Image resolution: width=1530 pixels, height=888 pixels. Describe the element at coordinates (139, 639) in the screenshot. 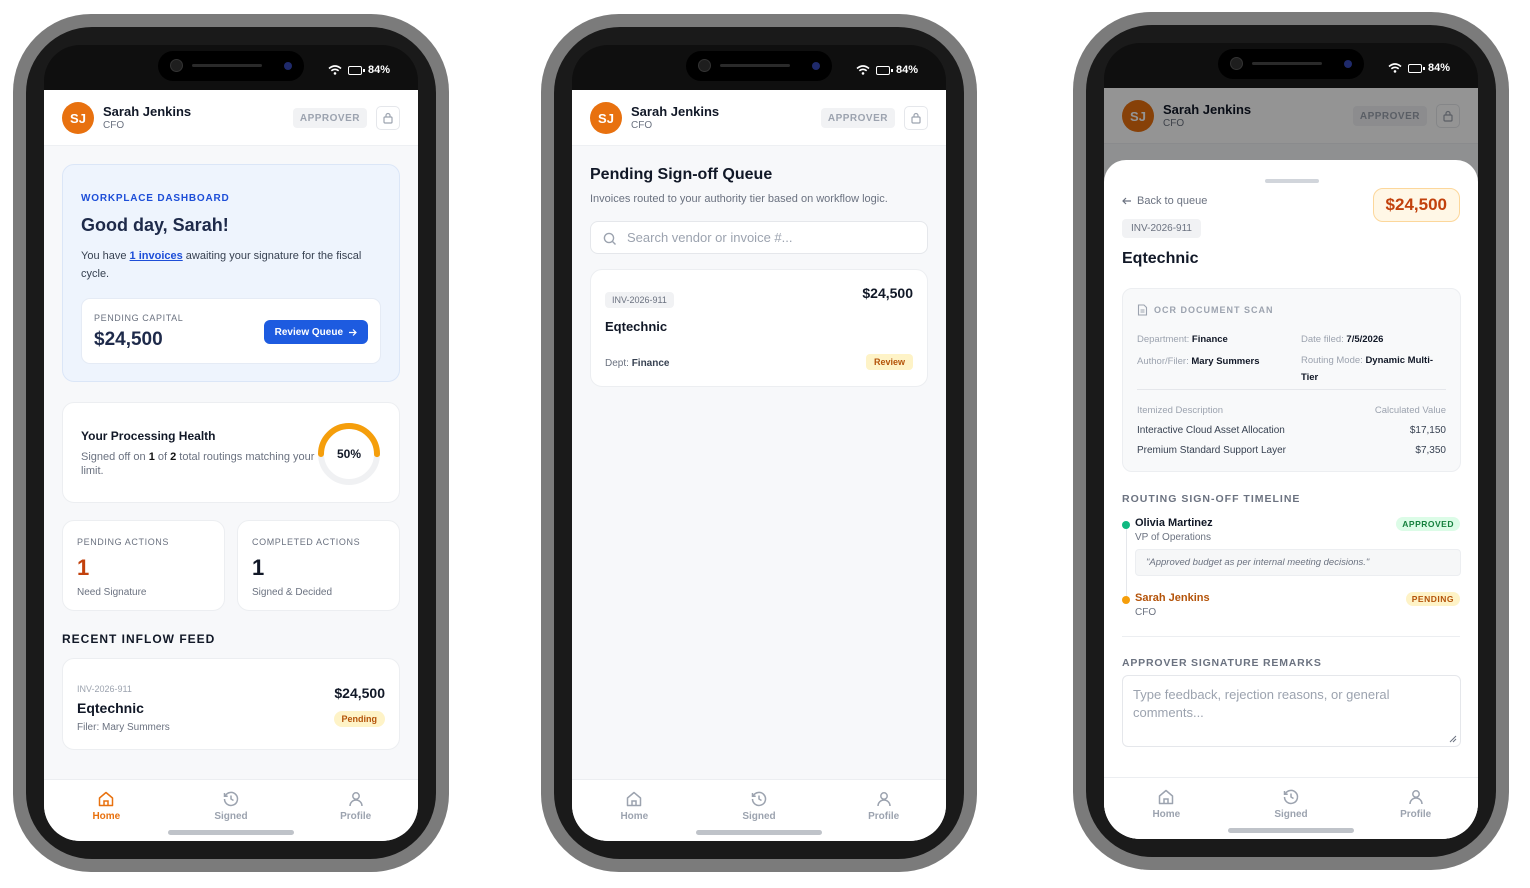

I see `feed-title: RECENT INFLOW FEED` at that location.